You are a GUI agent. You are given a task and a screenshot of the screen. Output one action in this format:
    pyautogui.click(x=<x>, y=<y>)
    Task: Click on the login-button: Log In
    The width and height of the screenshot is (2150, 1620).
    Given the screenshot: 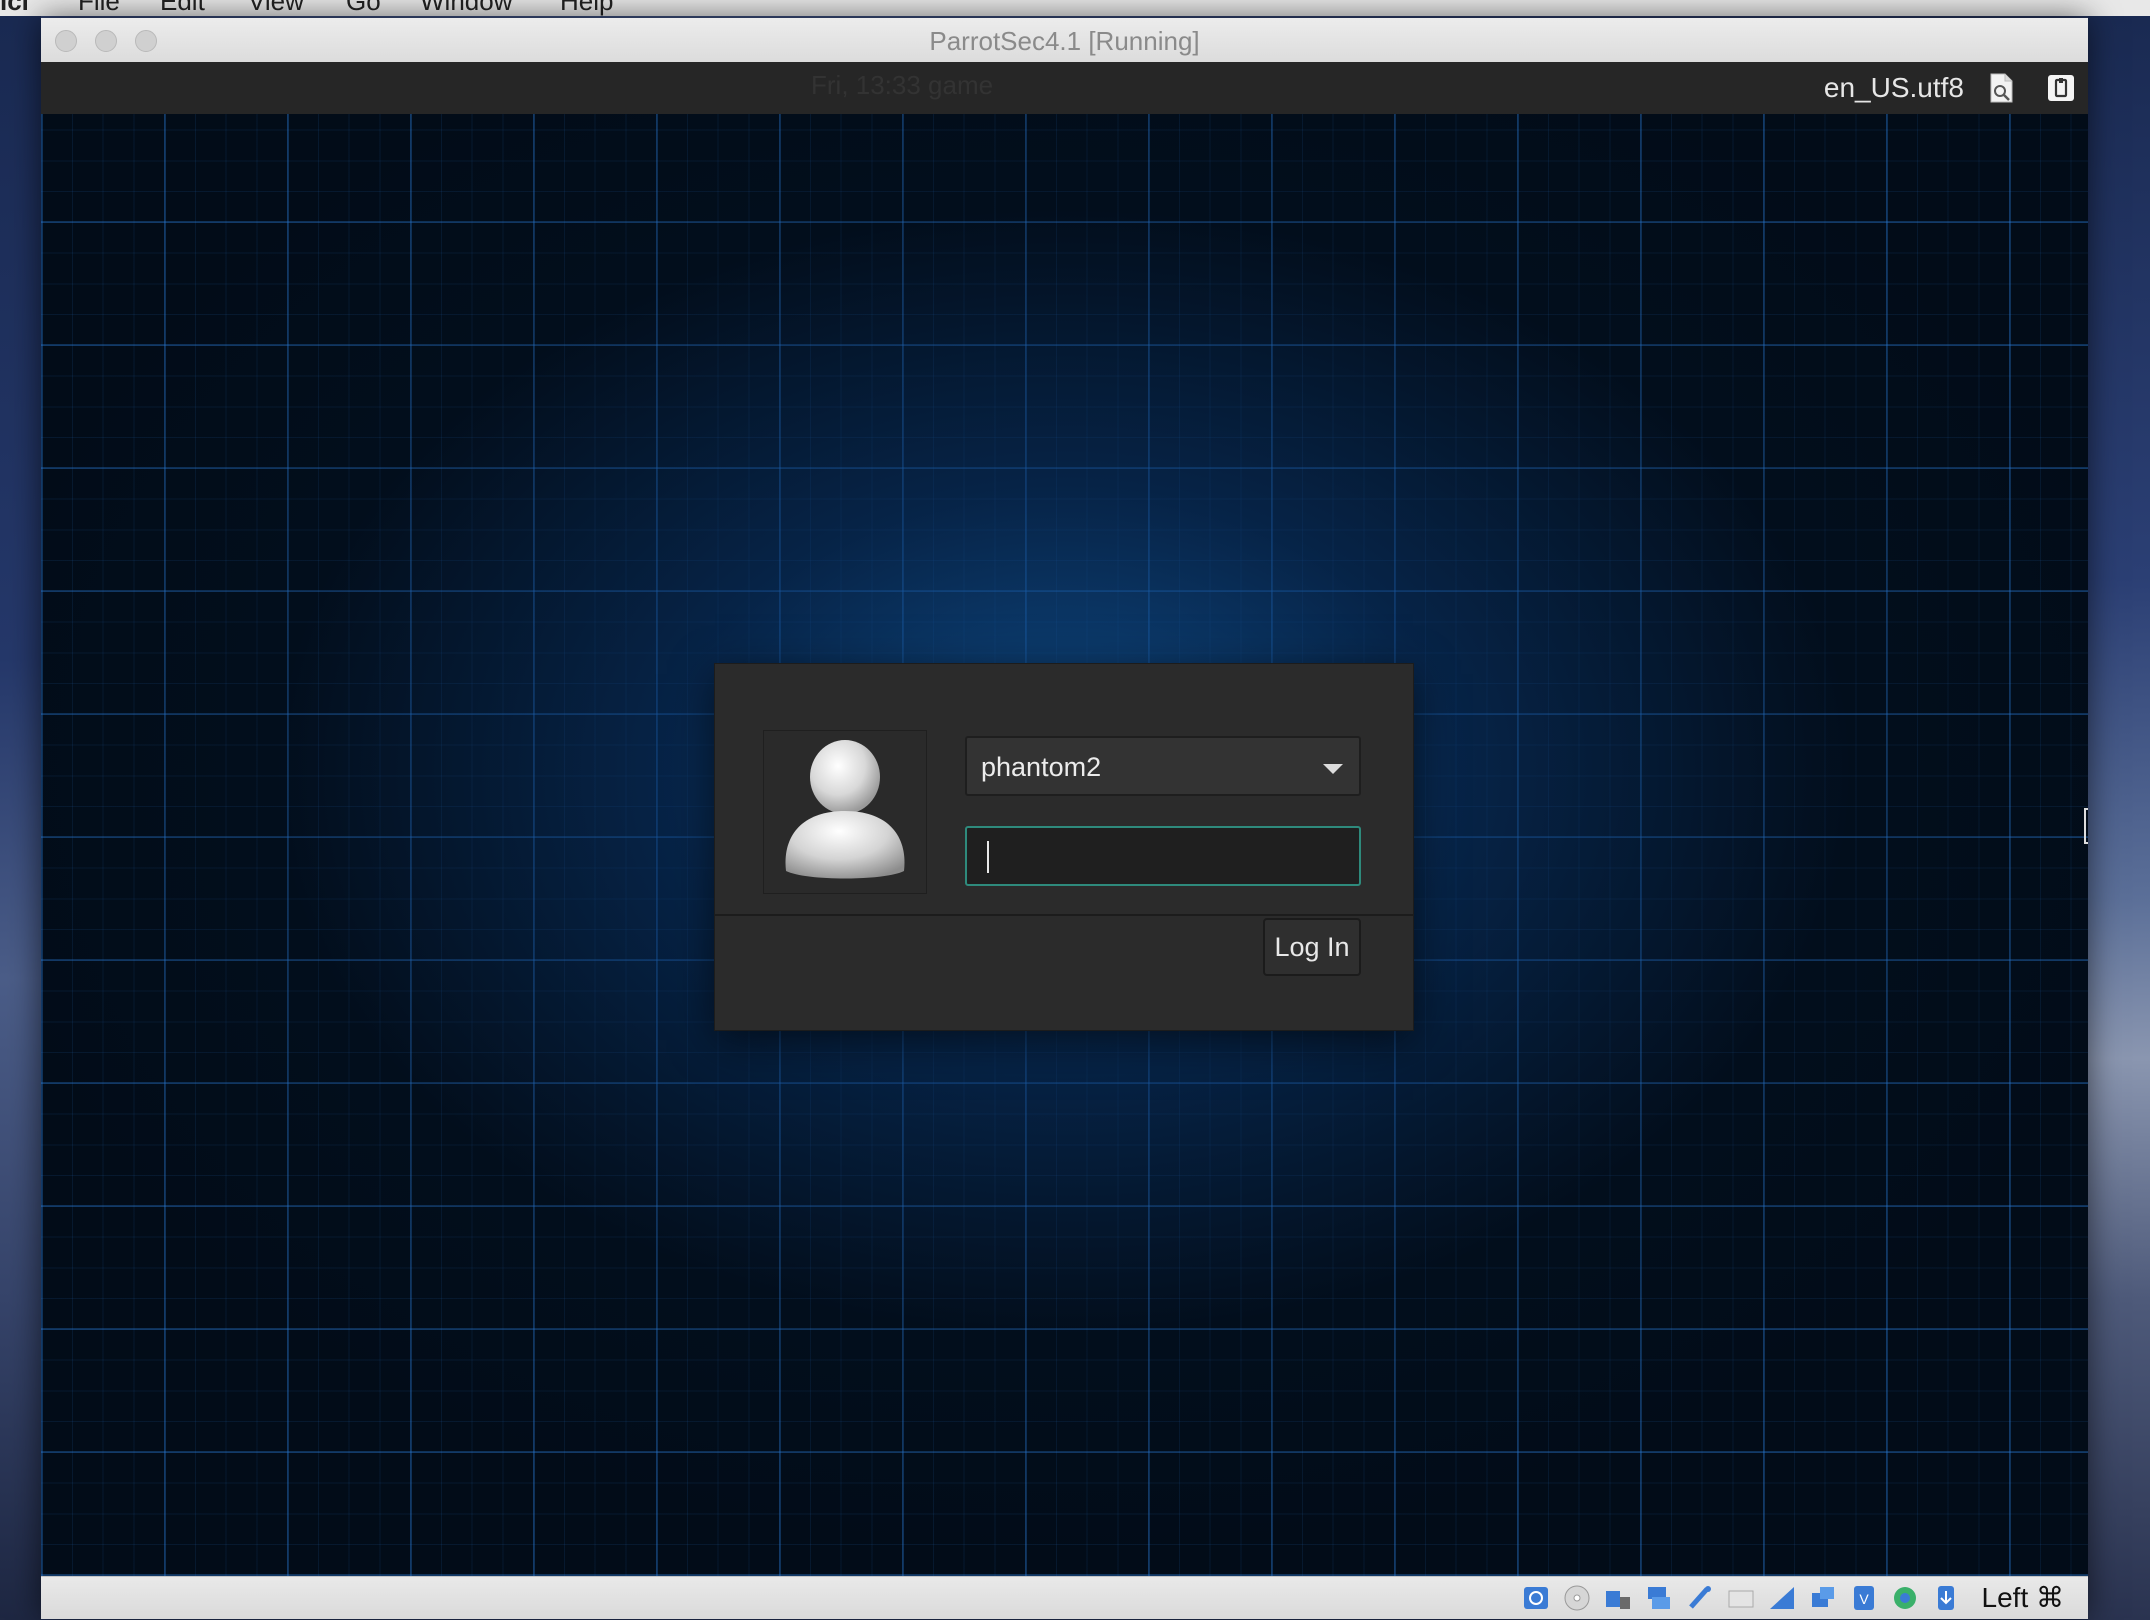 What is the action you would take?
    pyautogui.click(x=1312, y=947)
    